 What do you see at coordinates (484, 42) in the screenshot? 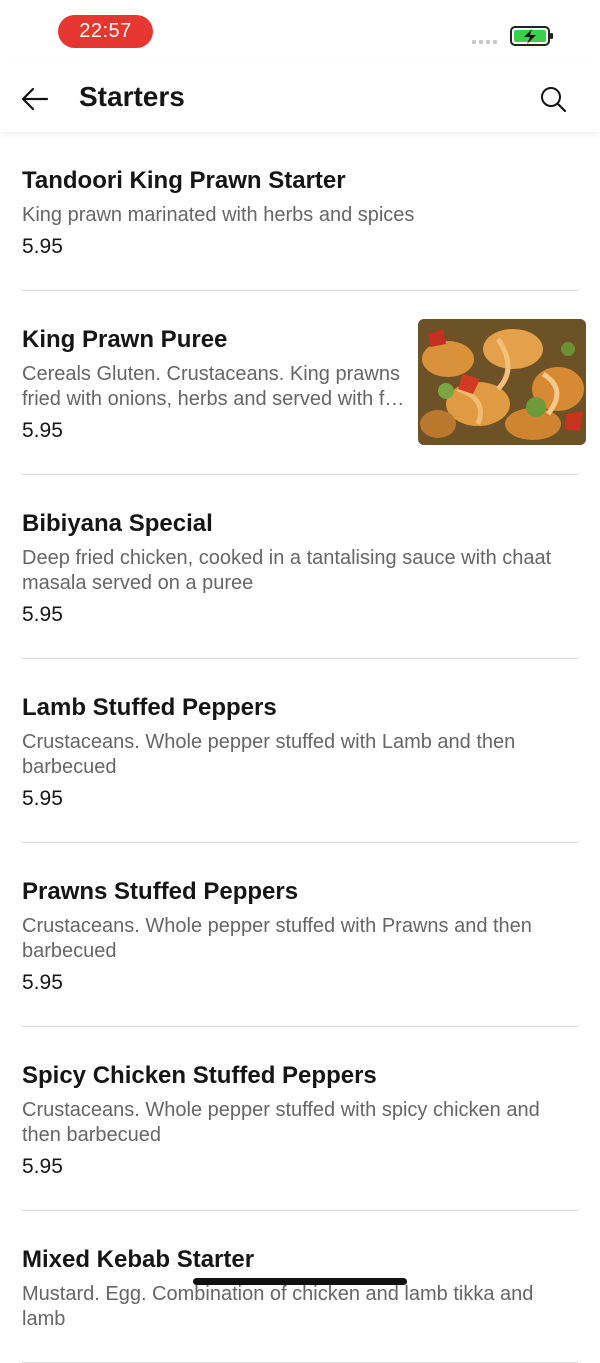
I see `signal-icon` at bounding box center [484, 42].